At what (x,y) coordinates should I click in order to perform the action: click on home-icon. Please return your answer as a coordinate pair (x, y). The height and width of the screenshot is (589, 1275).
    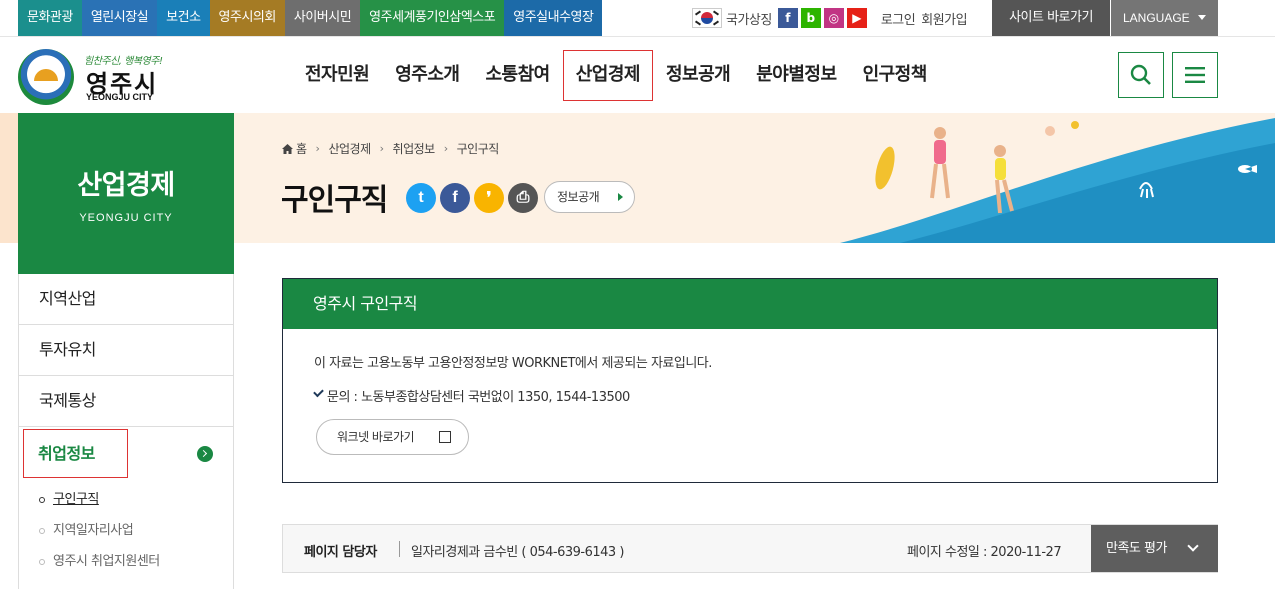
    Looking at the image, I should click on (287, 148).